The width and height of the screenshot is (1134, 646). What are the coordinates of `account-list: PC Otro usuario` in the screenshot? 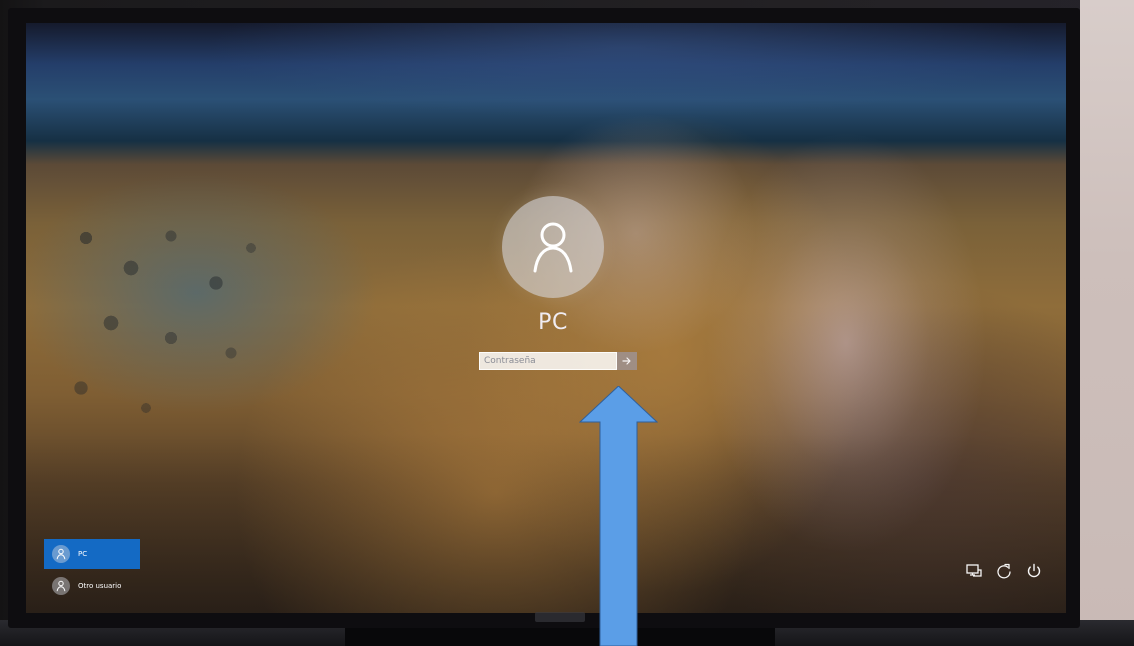 It's located at (94, 570).